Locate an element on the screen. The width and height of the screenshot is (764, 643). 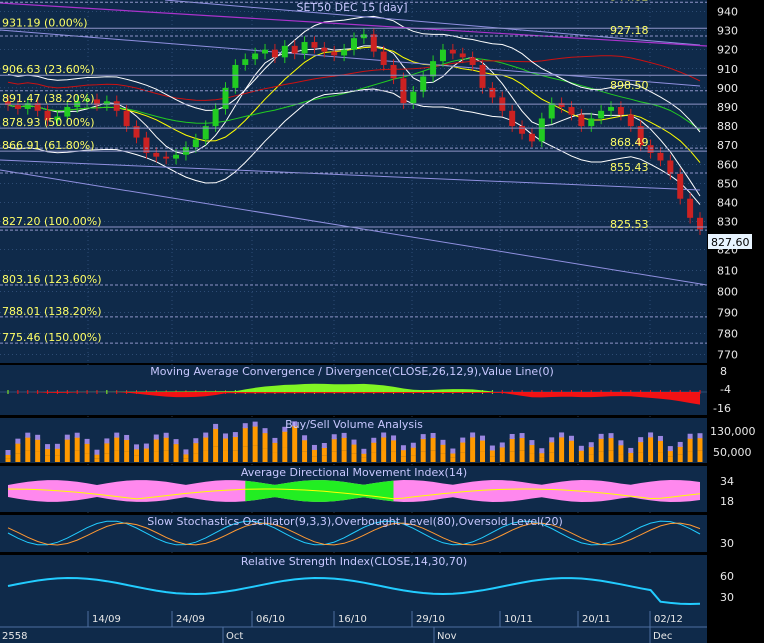
fib-level-label: 788.01 (138.20%) is located at coordinates (52, 311).